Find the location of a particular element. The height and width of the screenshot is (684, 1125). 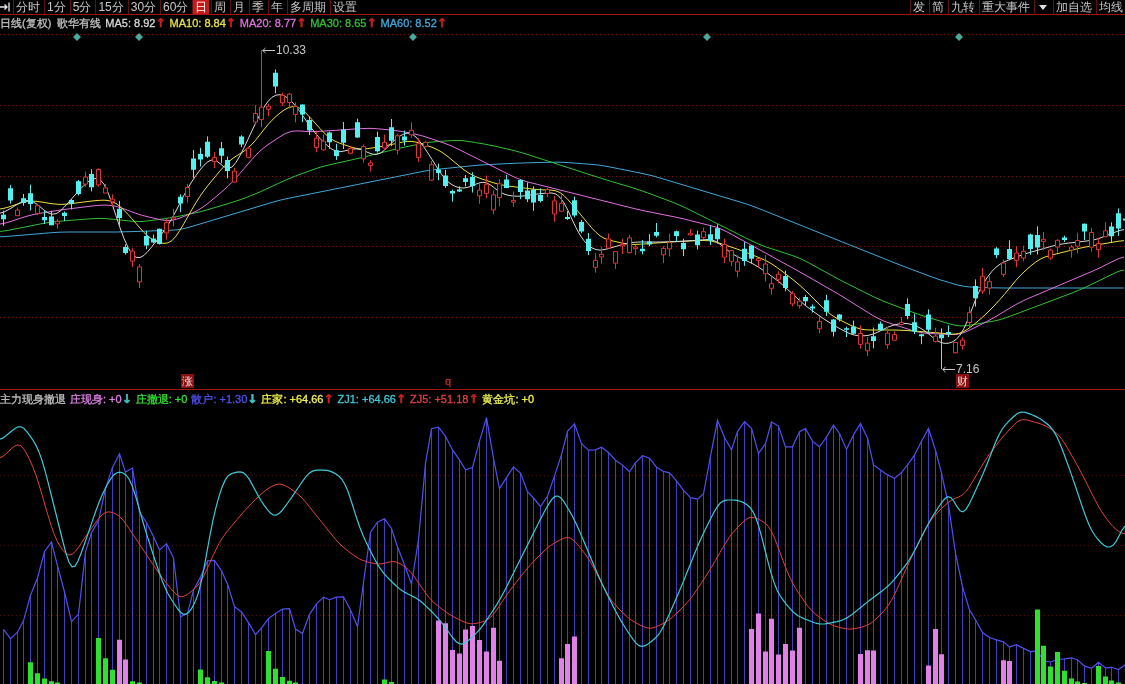

indicator-value: 黄金坑: +0 is located at coordinates (508, 398).